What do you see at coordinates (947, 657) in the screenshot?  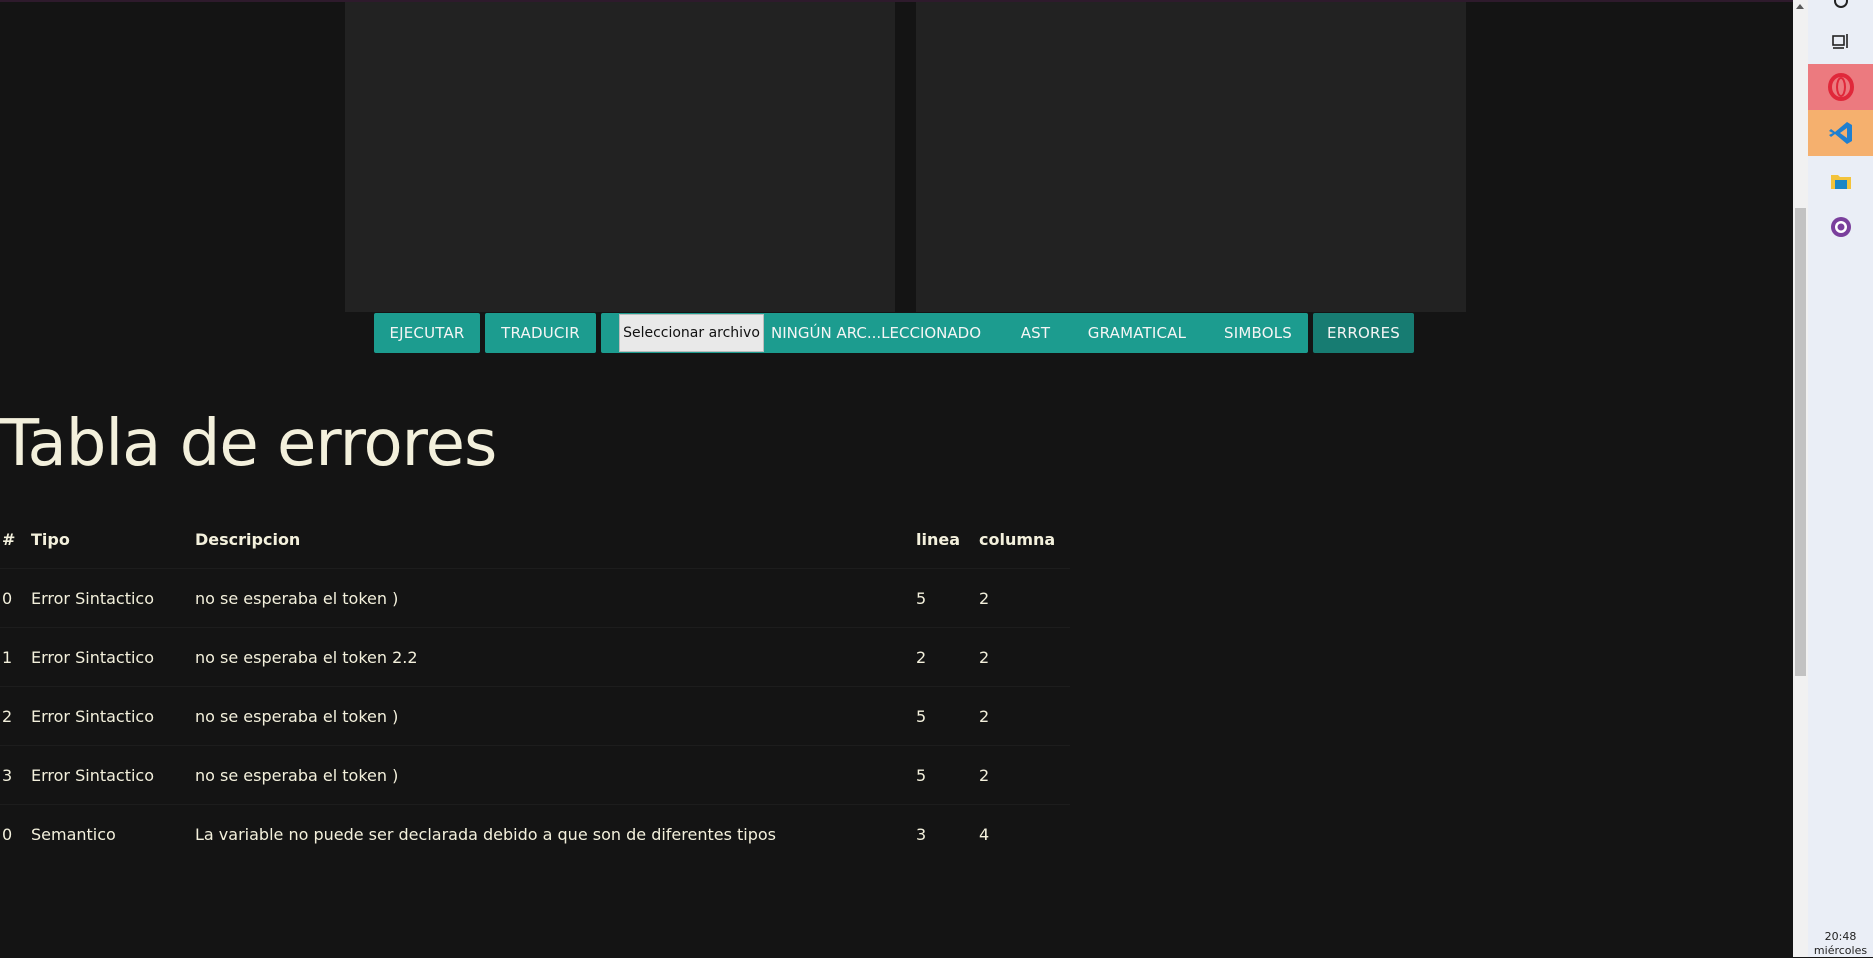 I see `cell-linea: 2` at bounding box center [947, 657].